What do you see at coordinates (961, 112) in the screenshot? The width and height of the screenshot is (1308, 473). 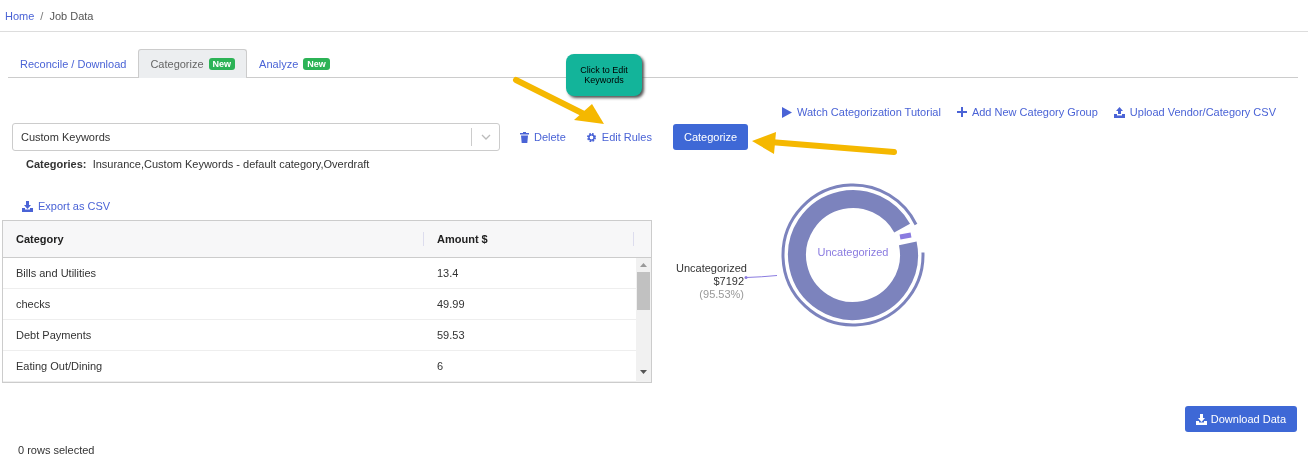 I see `plus-icon` at bounding box center [961, 112].